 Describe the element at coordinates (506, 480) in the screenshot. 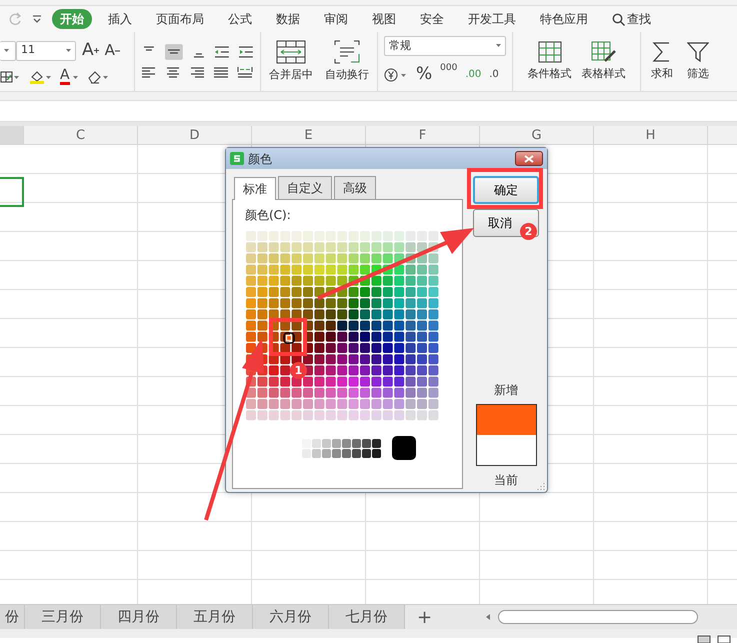

I see `current-color-label: 当前` at that location.